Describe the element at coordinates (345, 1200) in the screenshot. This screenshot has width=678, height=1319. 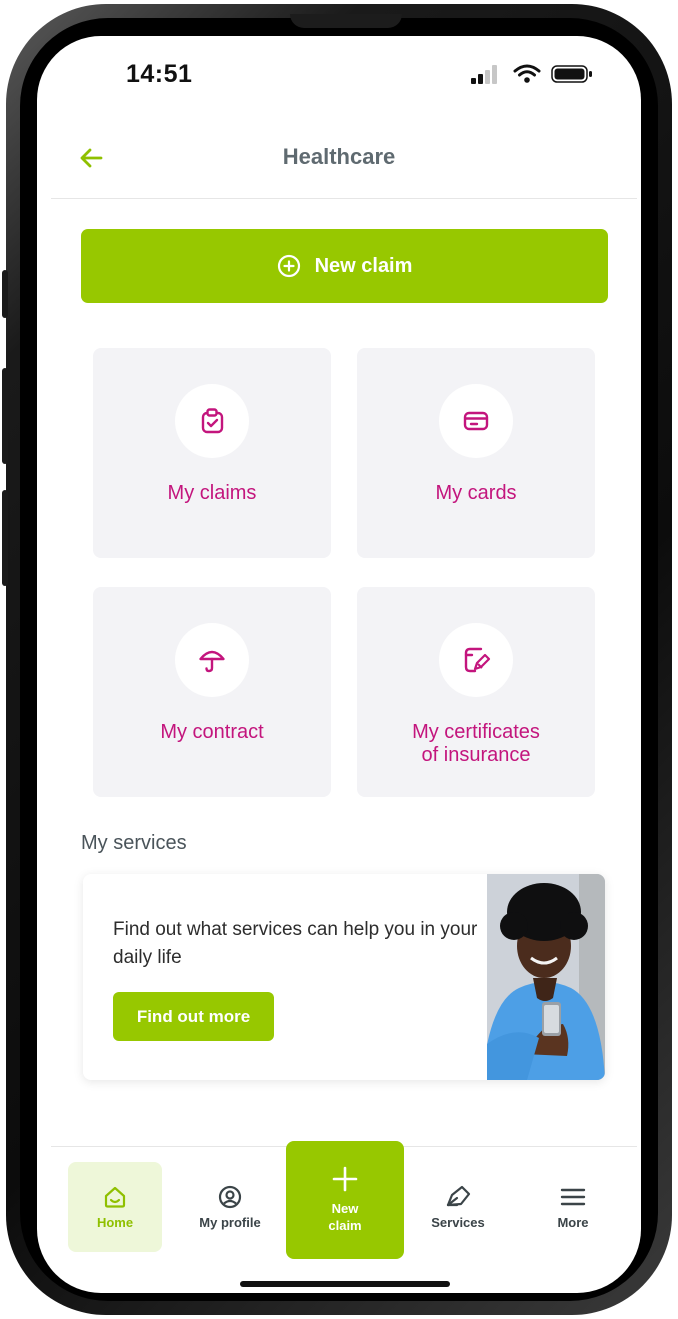
I see `nav-new-claim-button: New claim` at that location.